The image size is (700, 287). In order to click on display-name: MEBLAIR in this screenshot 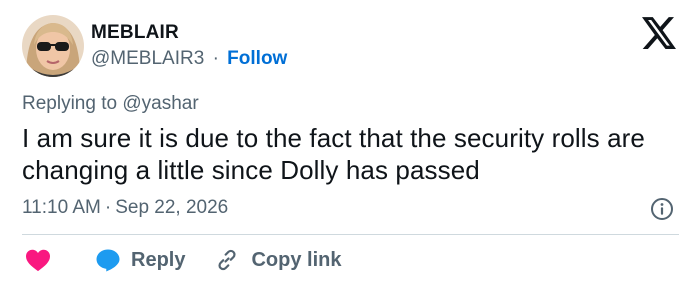, I will do `click(135, 33)`.